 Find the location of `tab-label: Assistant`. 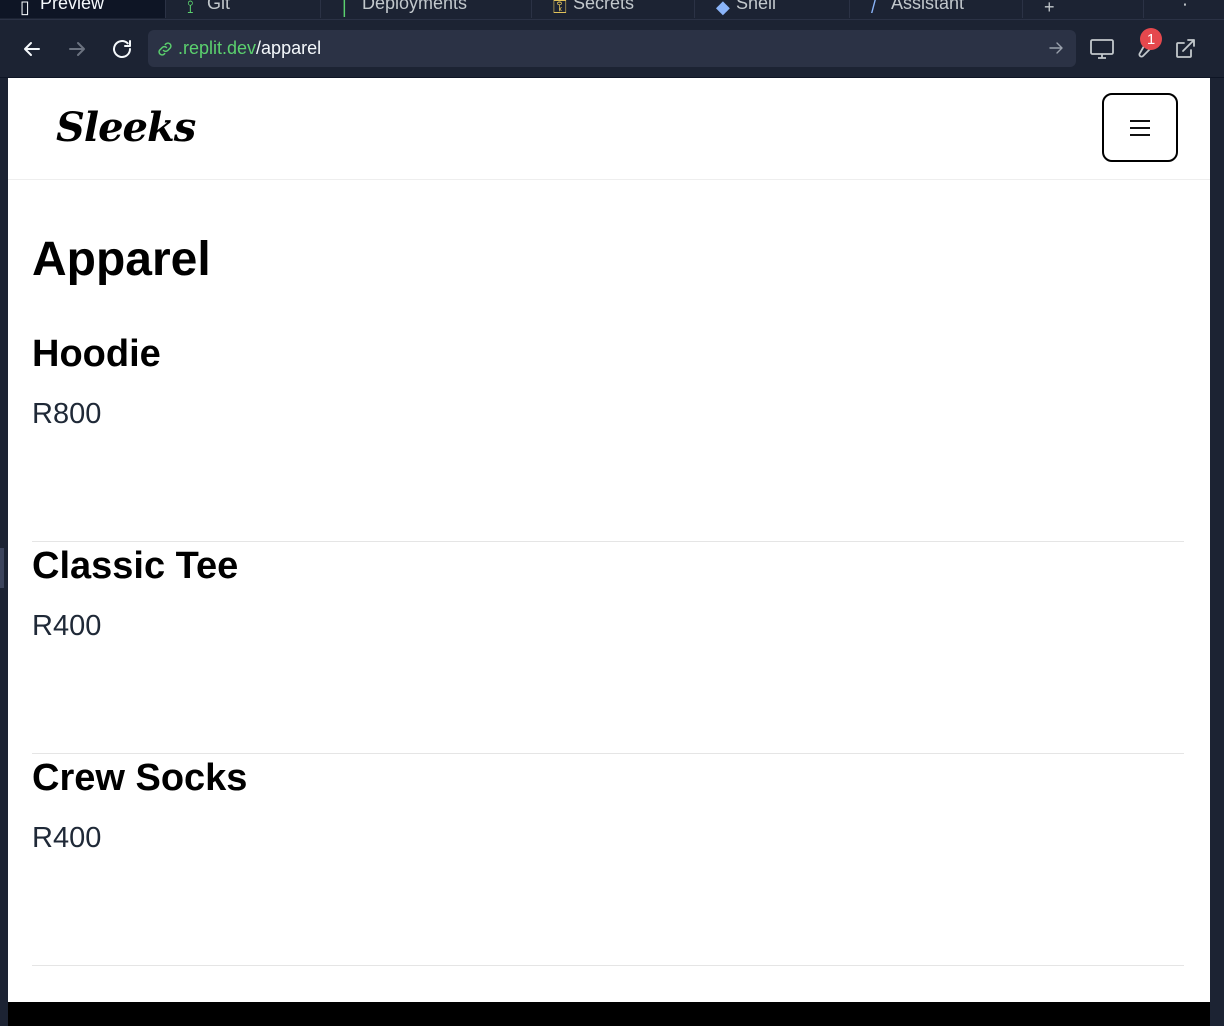

tab-label: Assistant is located at coordinates (928, 6).